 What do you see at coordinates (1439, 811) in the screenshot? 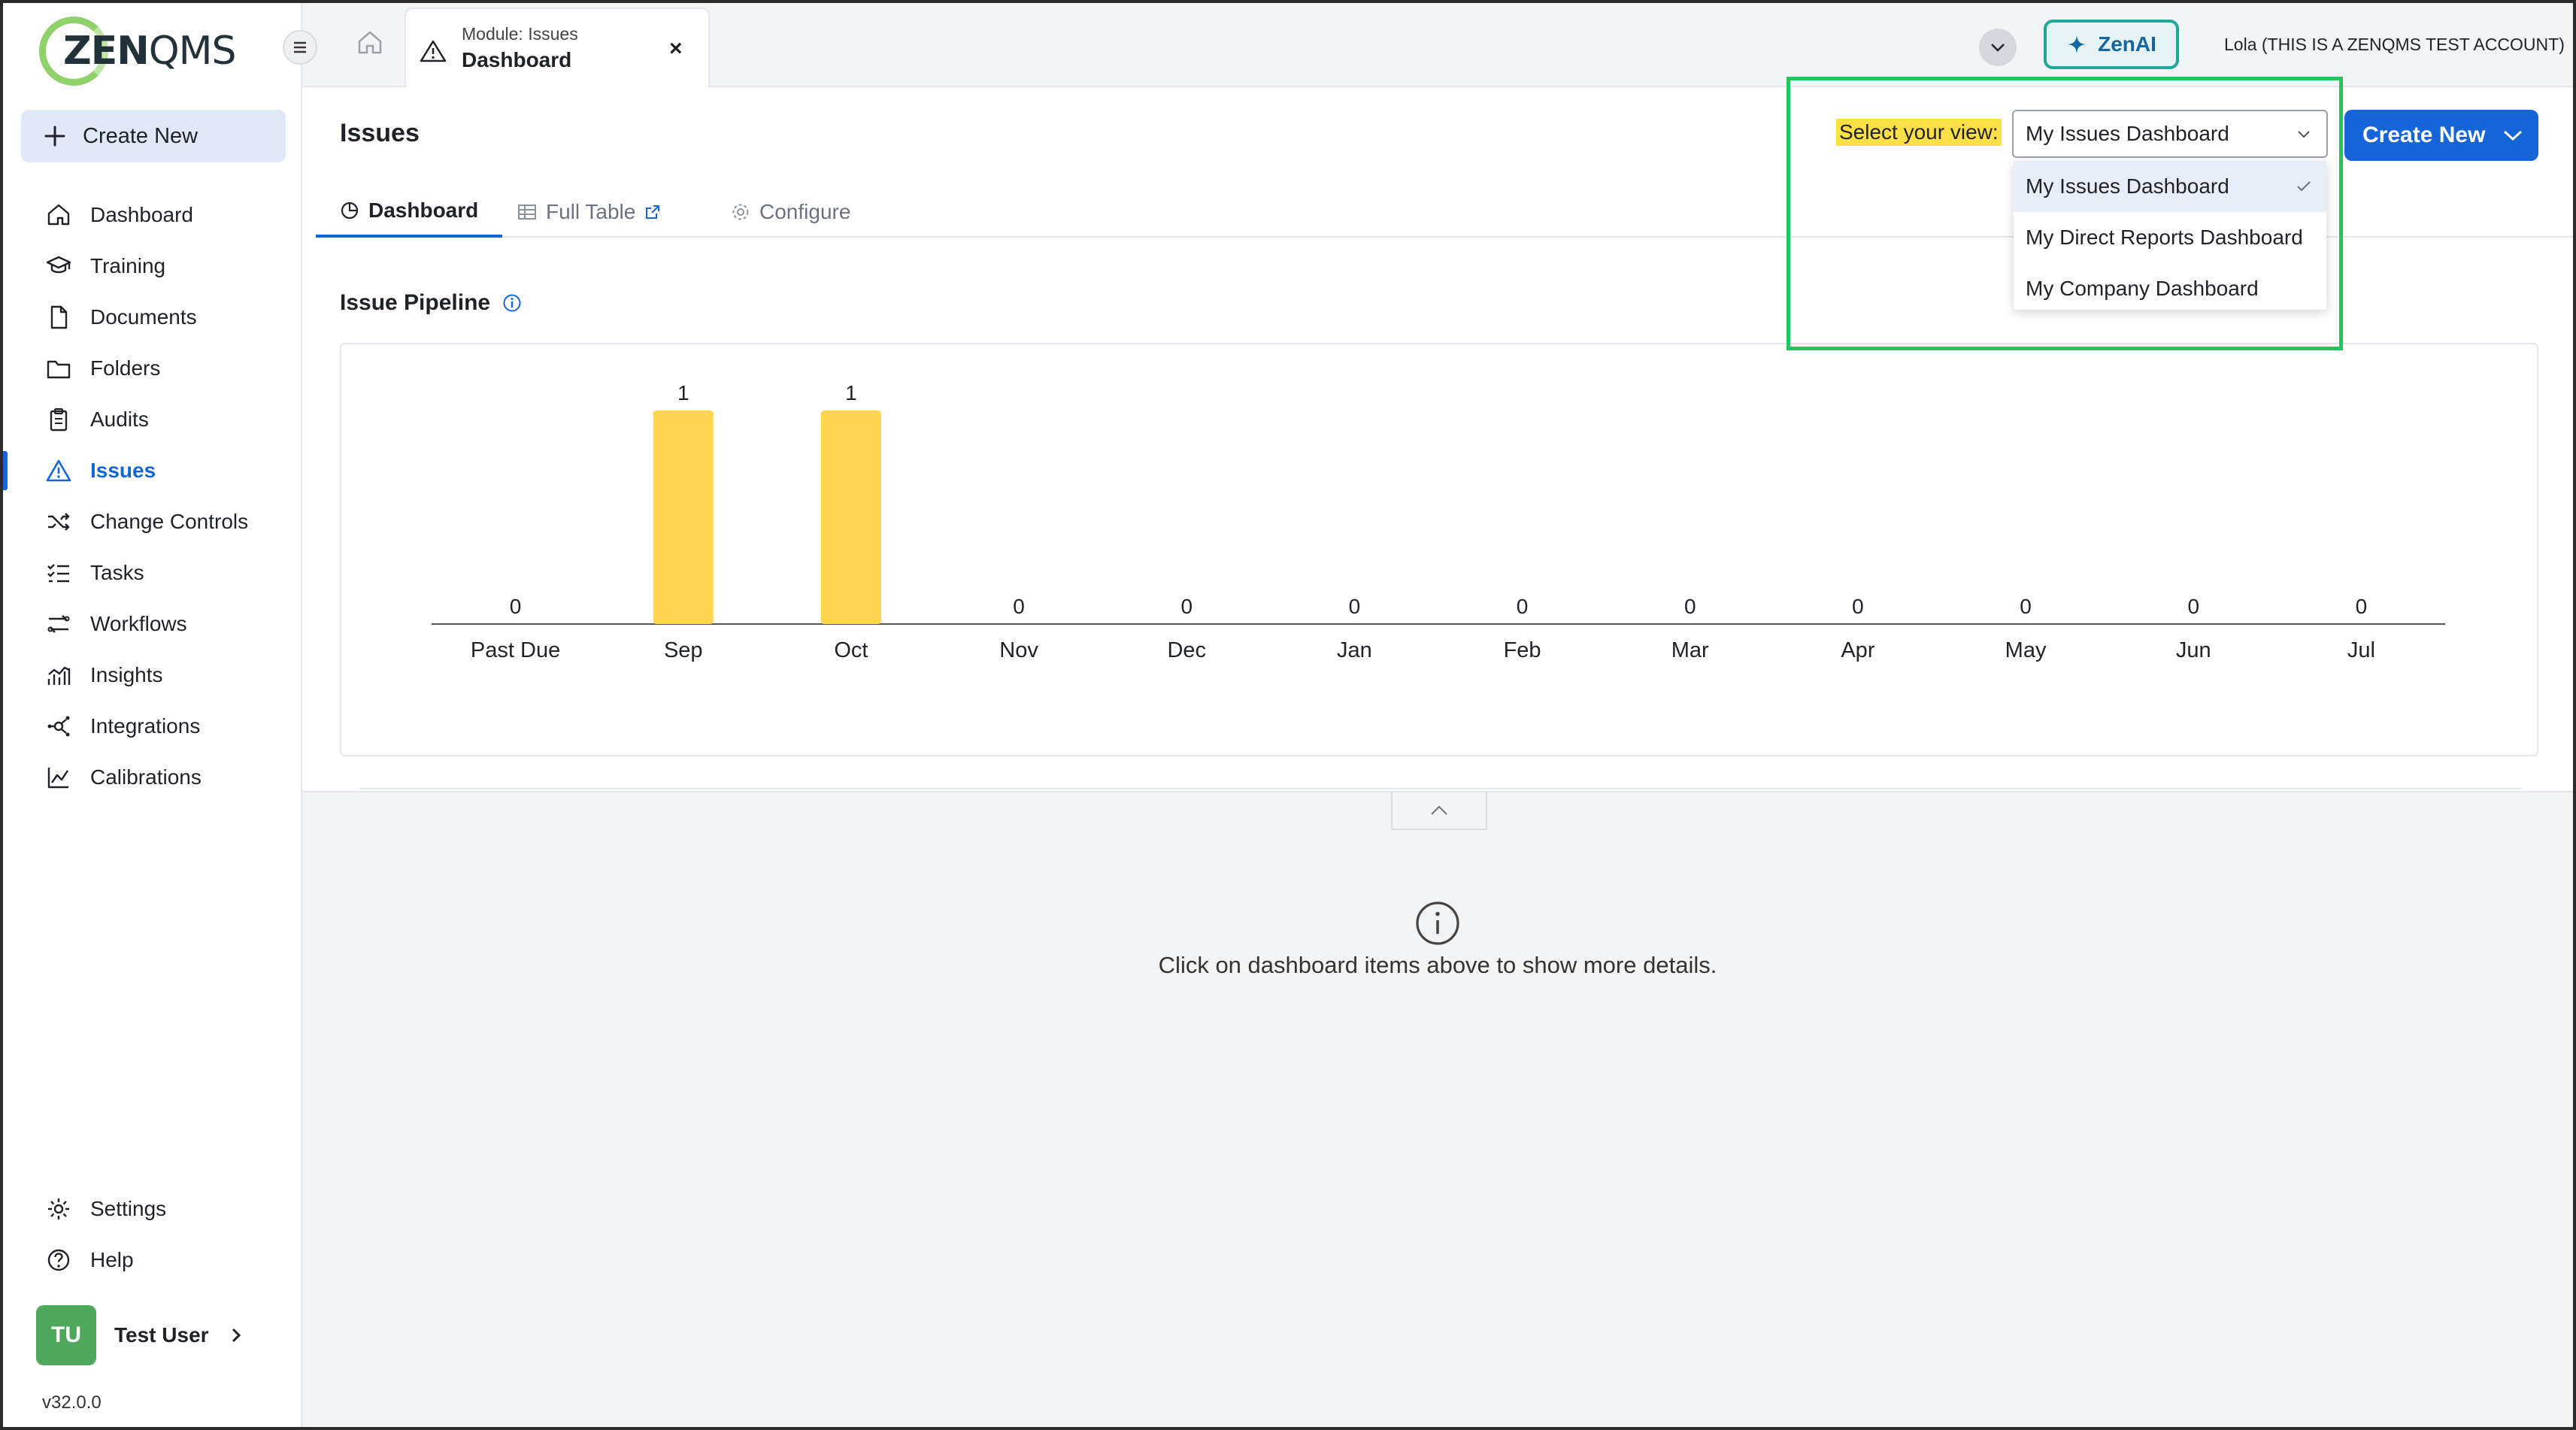
I see `collapse-details-button` at bounding box center [1439, 811].